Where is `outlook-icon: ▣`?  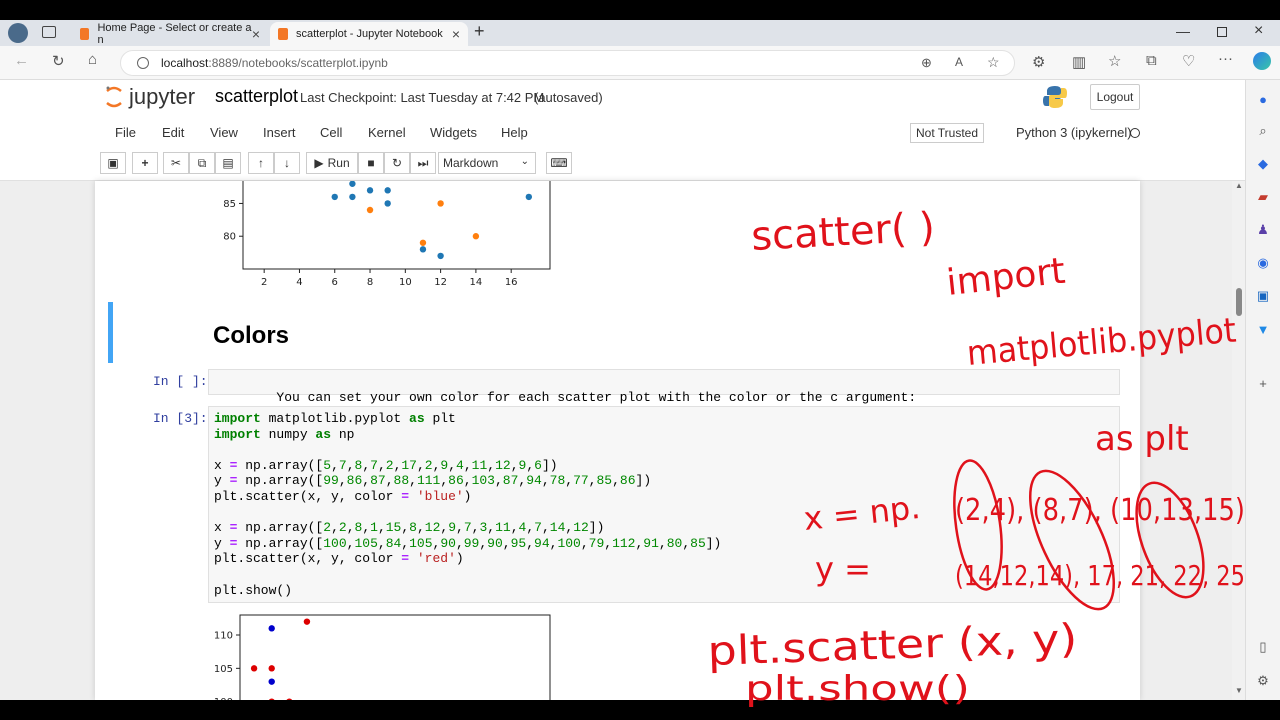
outlook-icon: ▣ is located at coordinates (1263, 296).